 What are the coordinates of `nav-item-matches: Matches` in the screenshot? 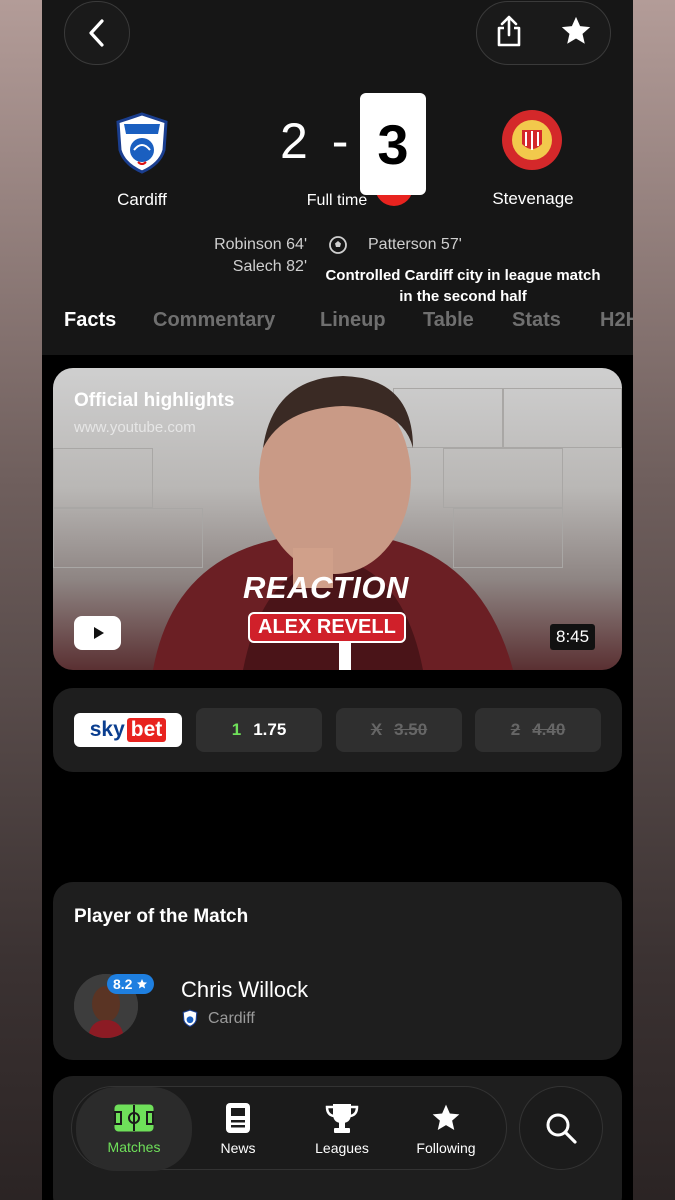 It's located at (134, 1129).